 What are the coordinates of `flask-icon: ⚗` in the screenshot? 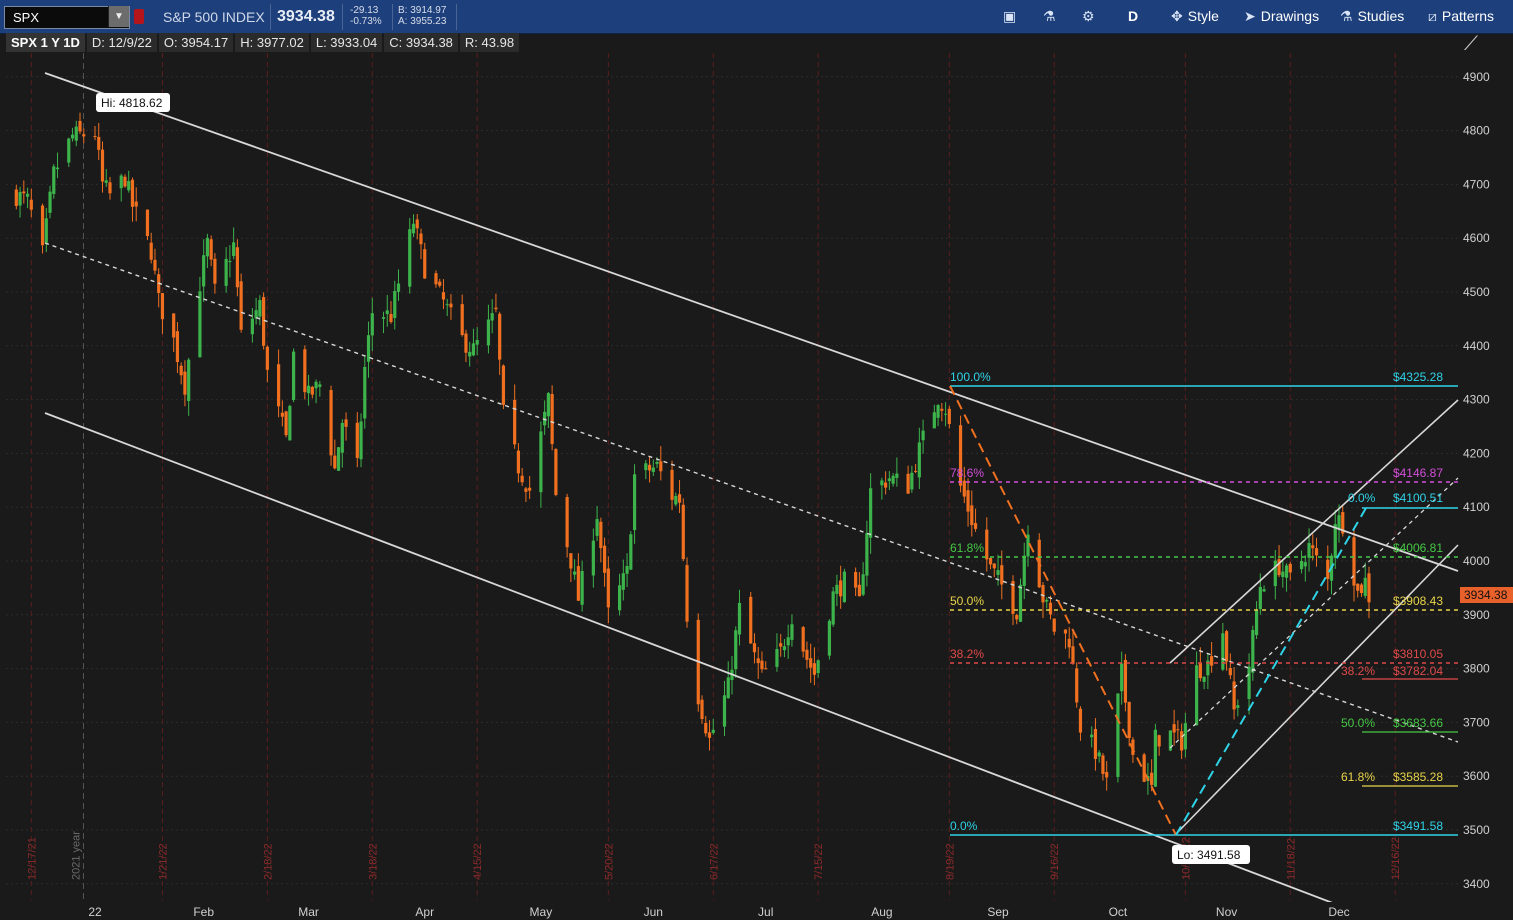 It's located at (1049, 16).